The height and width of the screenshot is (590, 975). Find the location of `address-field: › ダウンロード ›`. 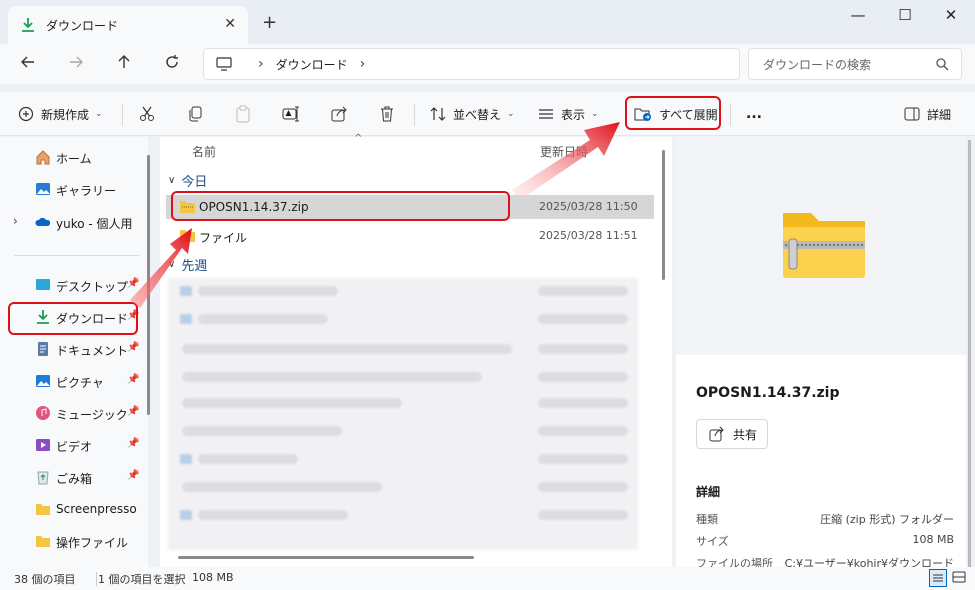

address-field: › ダウンロード › is located at coordinates (471, 64).